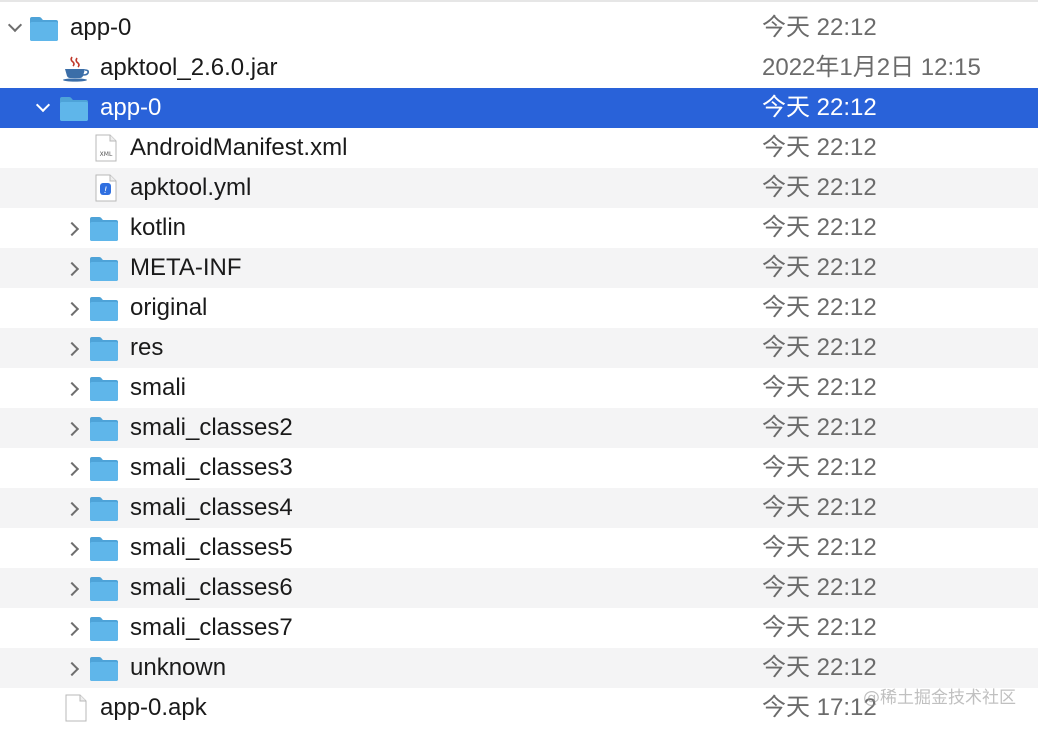 Image resolution: width=1038 pixels, height=730 pixels. I want to click on row-name: app-0.apk, so click(153, 707).